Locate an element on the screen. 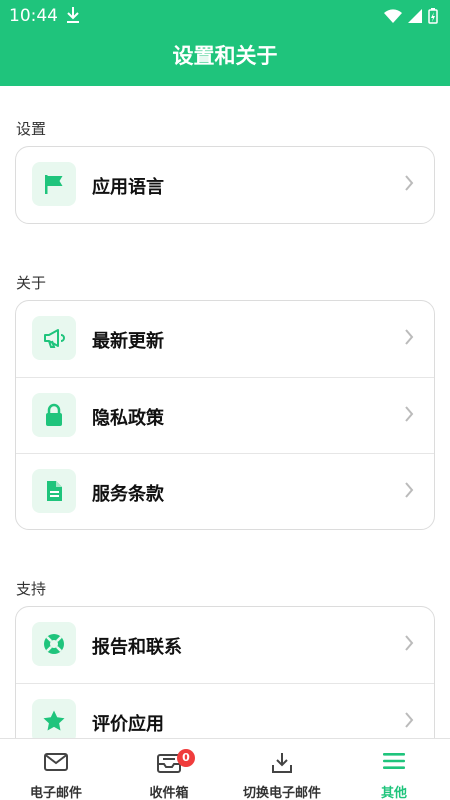 Image resolution: width=450 pixels, height=800 pixels. row-label: 报告和联系 is located at coordinates (137, 647).